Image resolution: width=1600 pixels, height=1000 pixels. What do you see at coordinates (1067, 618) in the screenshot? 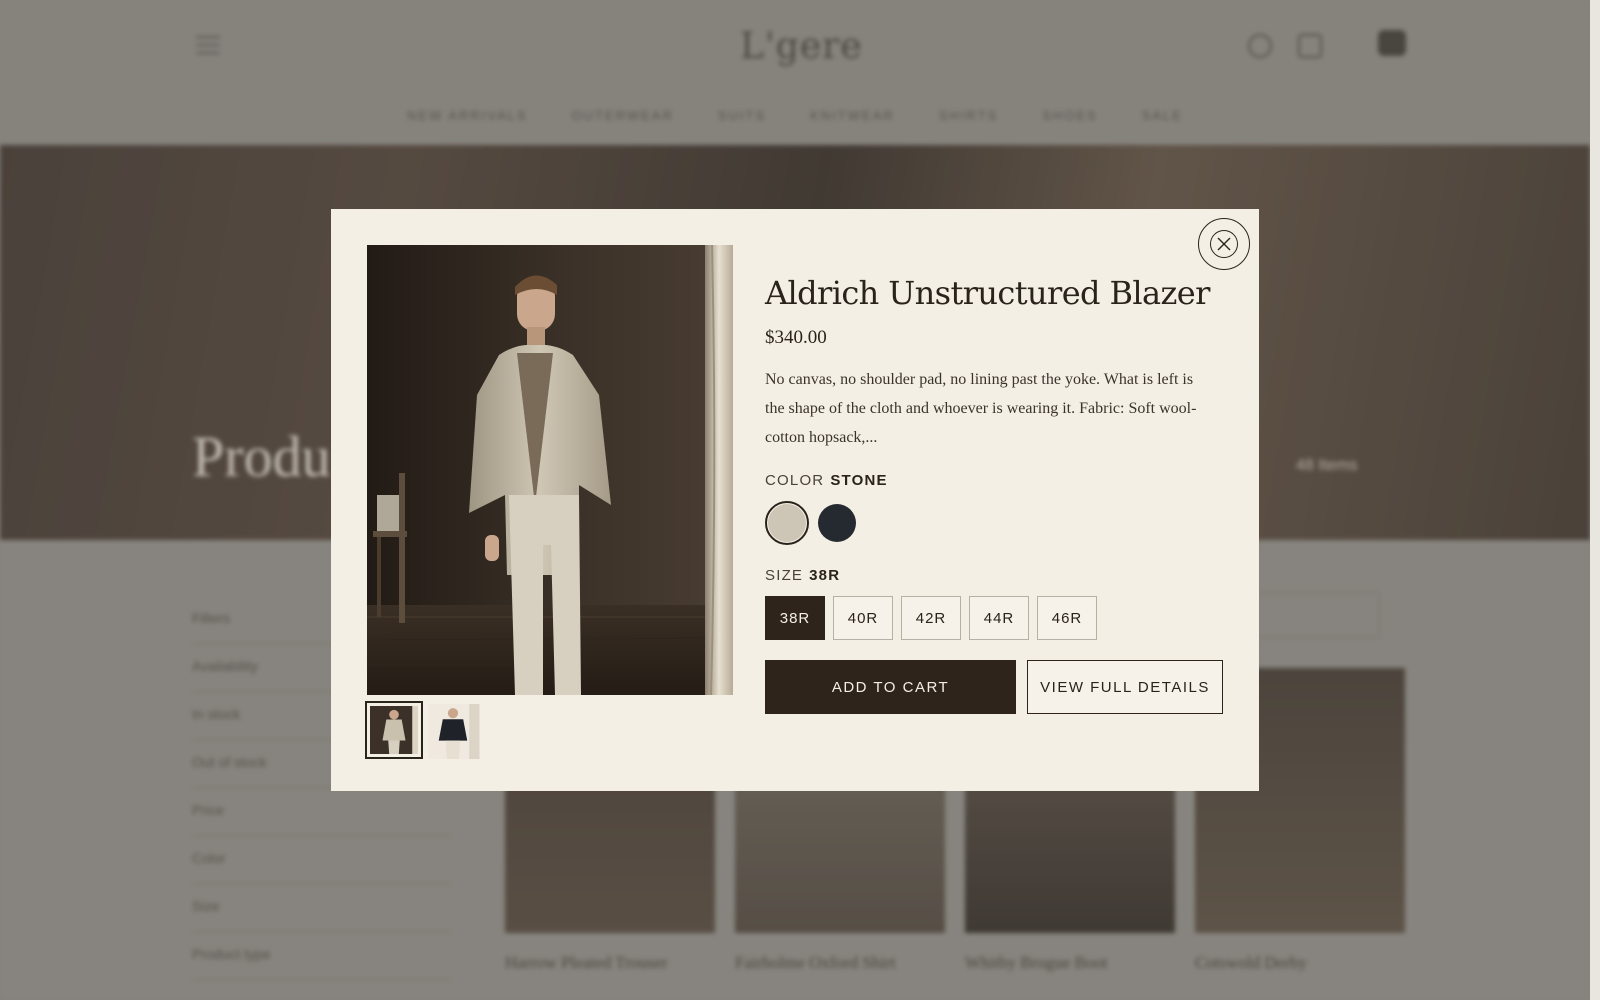
I see `size-46r: 46R` at bounding box center [1067, 618].